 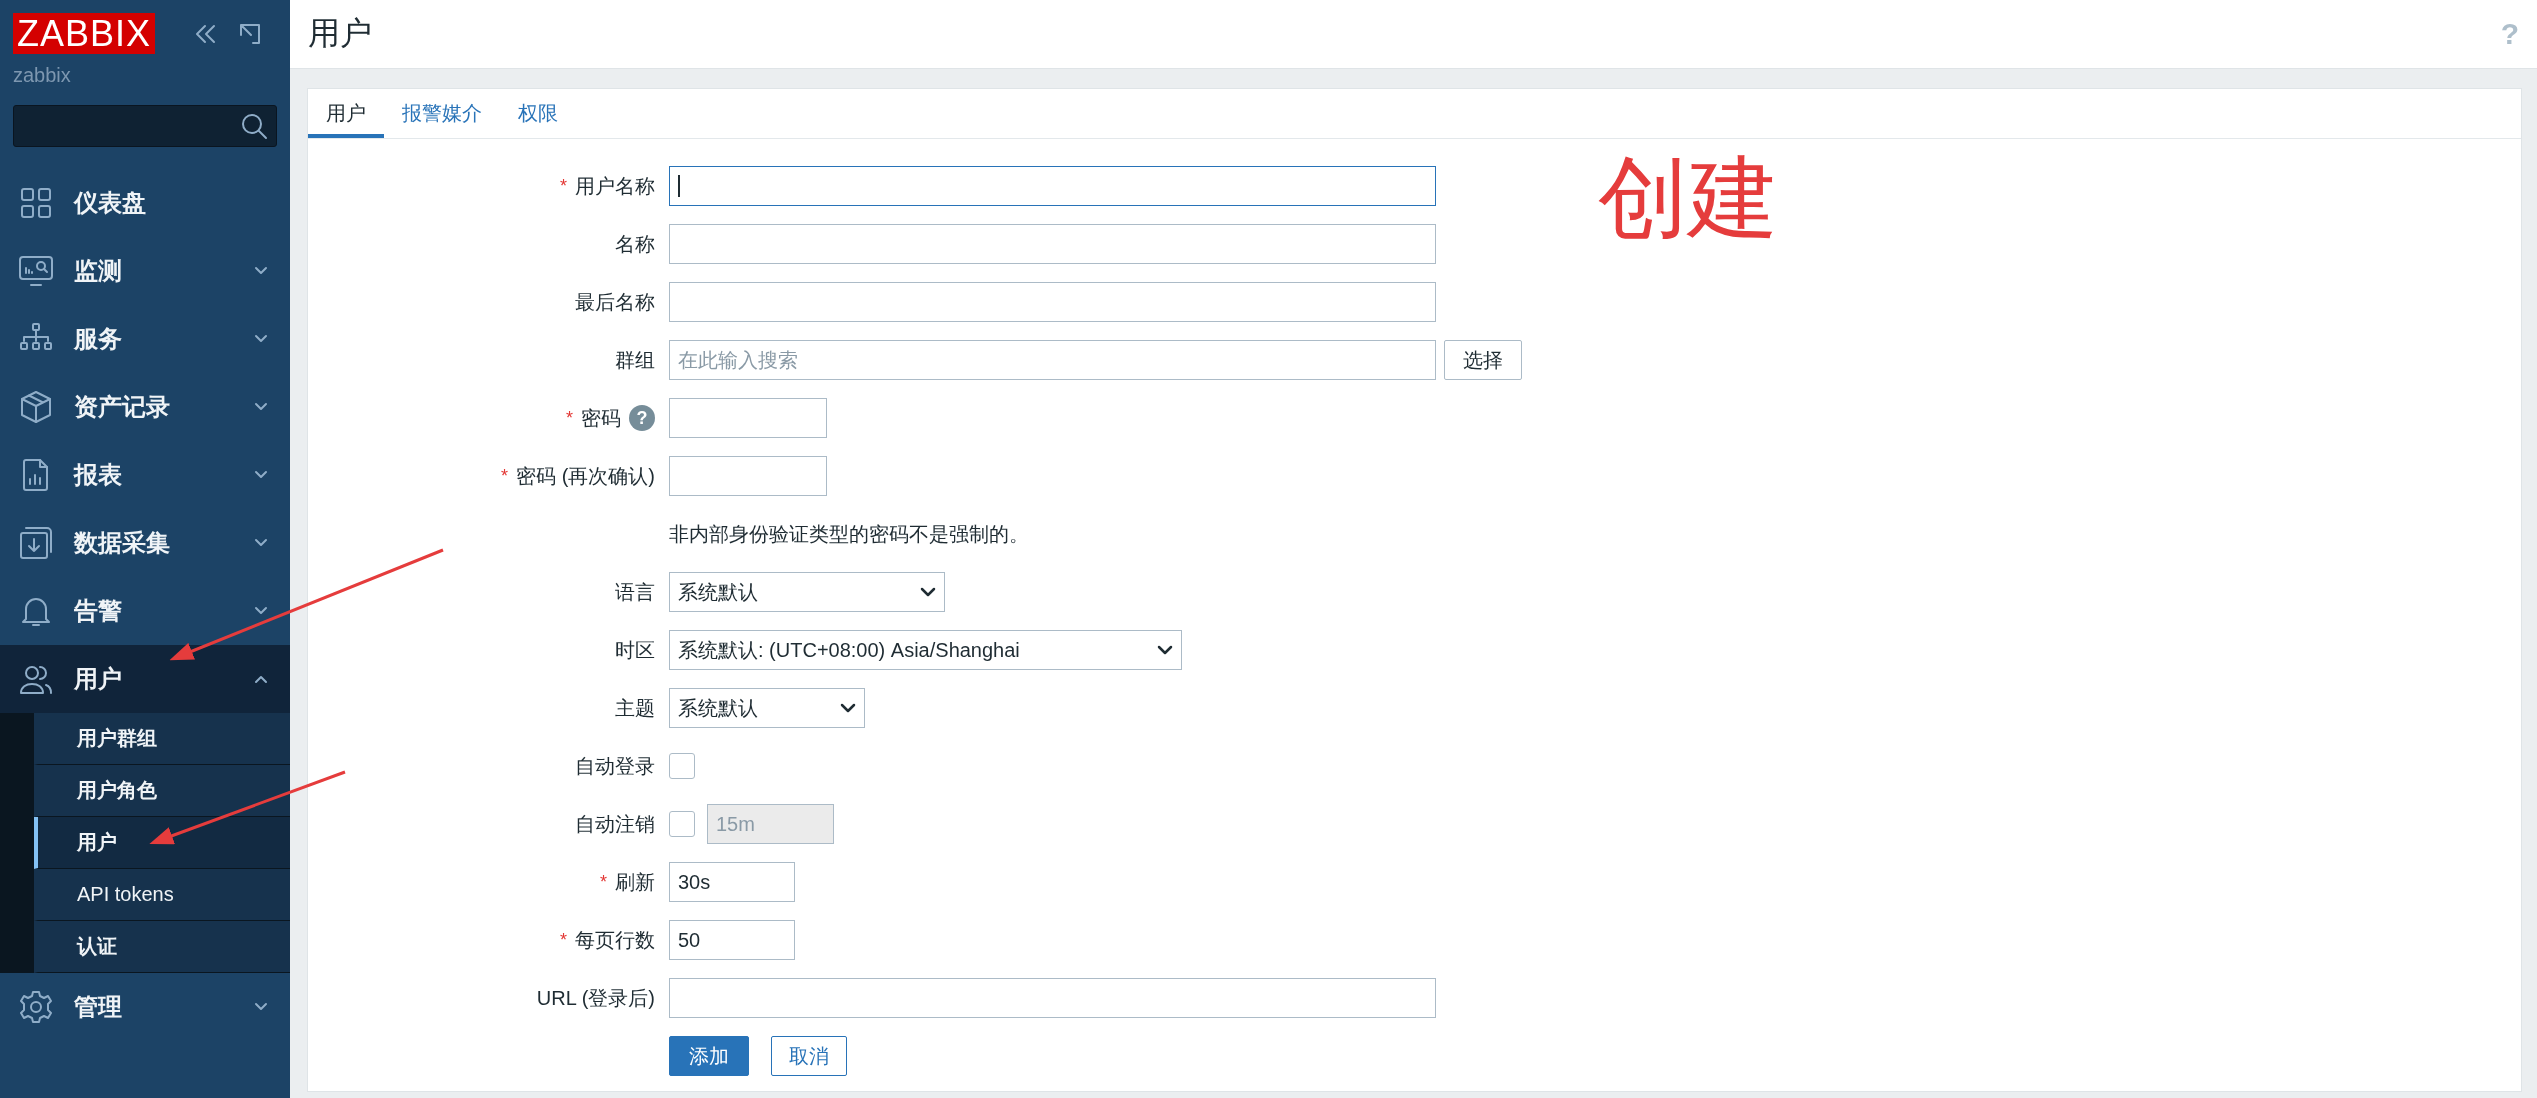 I want to click on field-label: 名称, so click(x=635, y=244).